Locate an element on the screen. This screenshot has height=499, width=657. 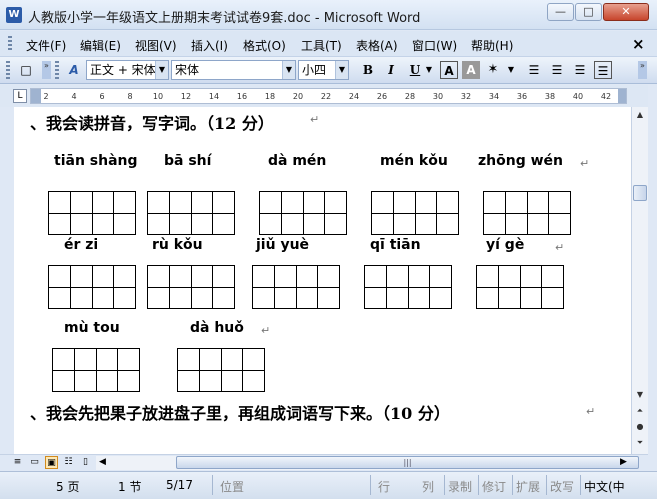
horizontal-scrollbar: ◀ ||| ▶ is located at coordinates (367, 463).